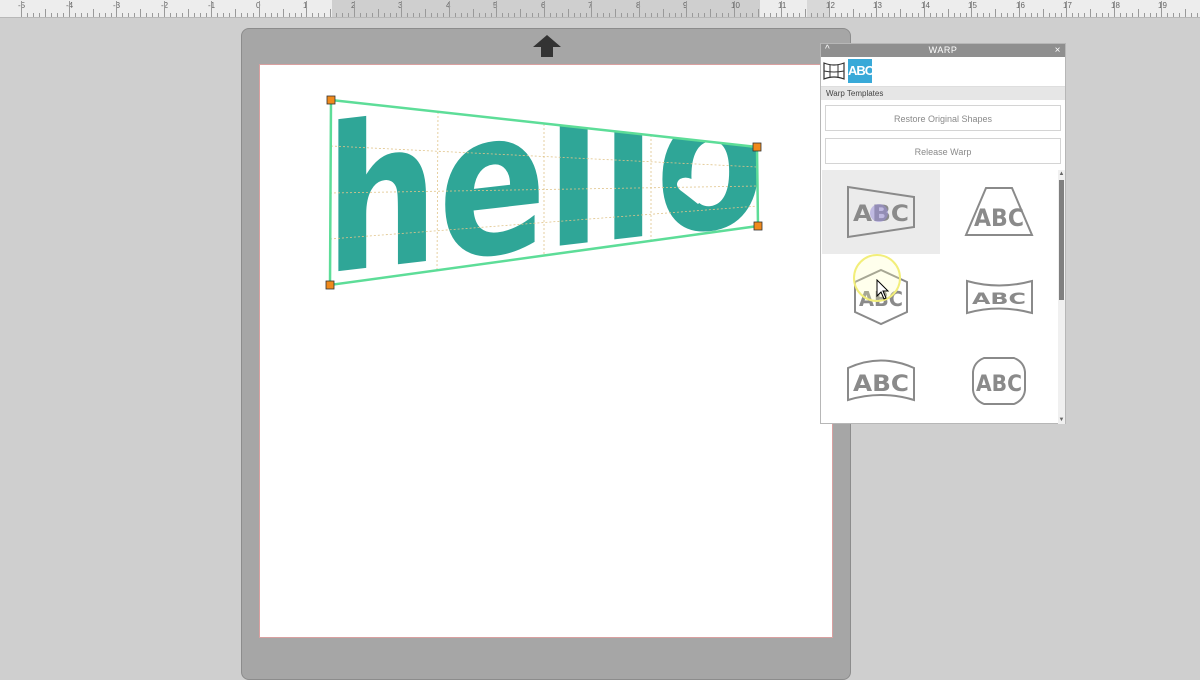  What do you see at coordinates (943, 93) in the screenshot?
I see `warp-templates-label: Warp Templates` at bounding box center [943, 93].